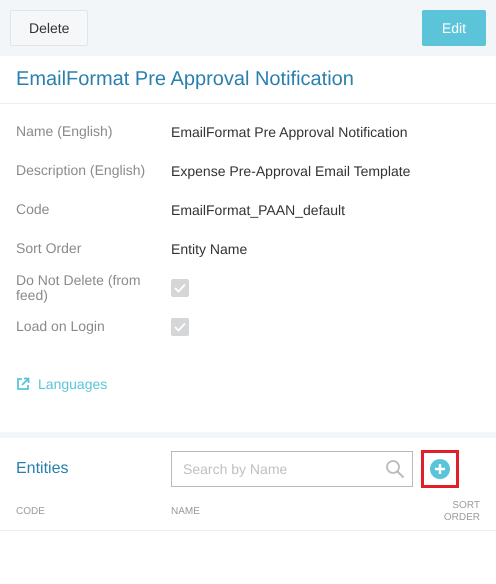  I want to click on edit-button: Edit, so click(454, 28).